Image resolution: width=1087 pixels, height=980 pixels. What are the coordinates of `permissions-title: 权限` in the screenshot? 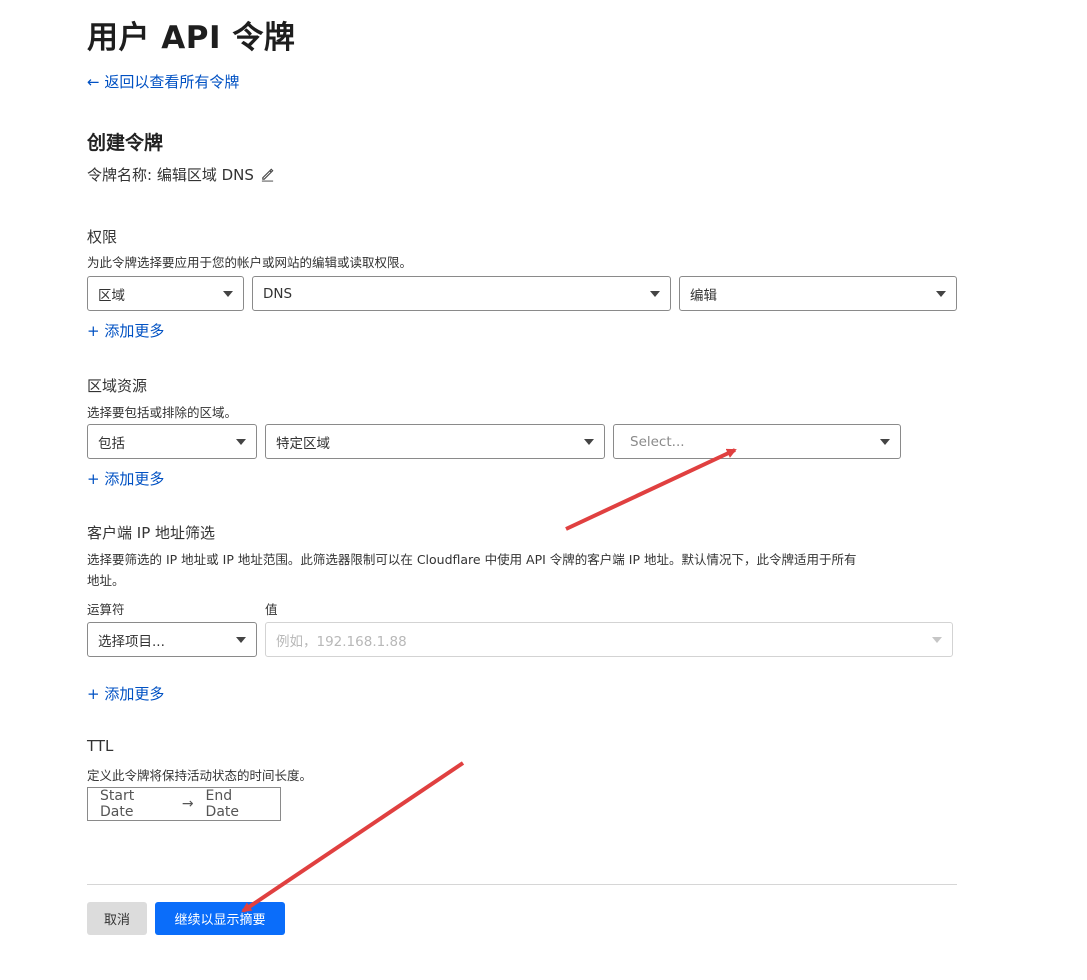 It's located at (102, 237).